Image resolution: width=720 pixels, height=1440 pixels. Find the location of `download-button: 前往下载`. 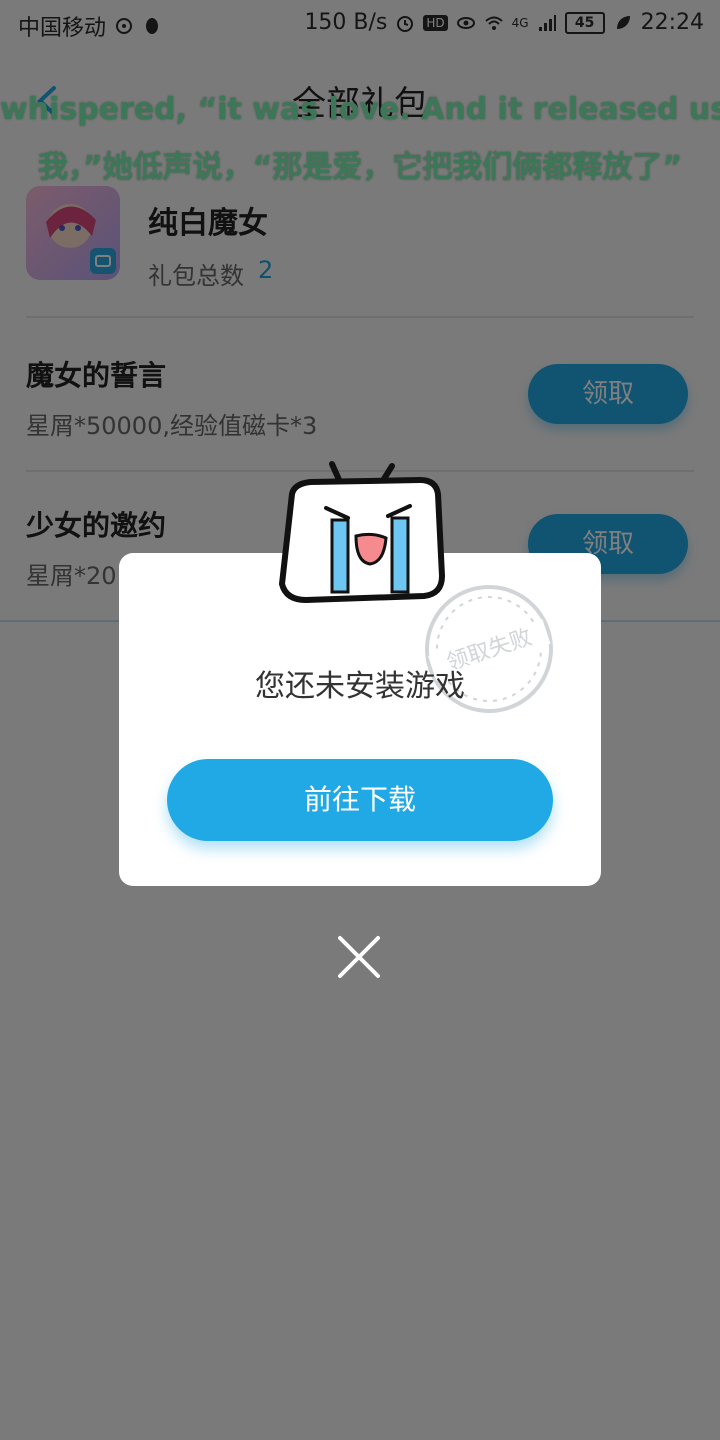

download-button: 前往下载 is located at coordinates (360, 800).